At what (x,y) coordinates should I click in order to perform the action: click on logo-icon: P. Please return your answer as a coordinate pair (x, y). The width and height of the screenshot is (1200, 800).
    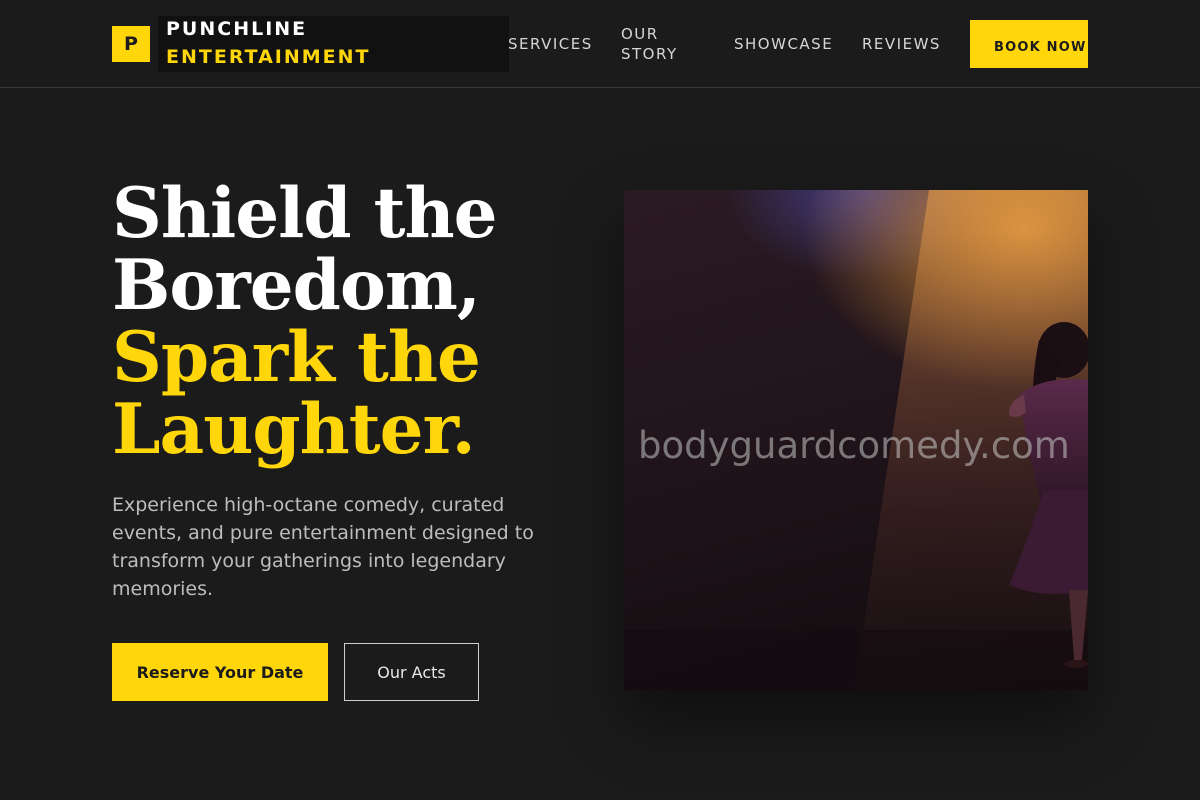
    Looking at the image, I should click on (131, 44).